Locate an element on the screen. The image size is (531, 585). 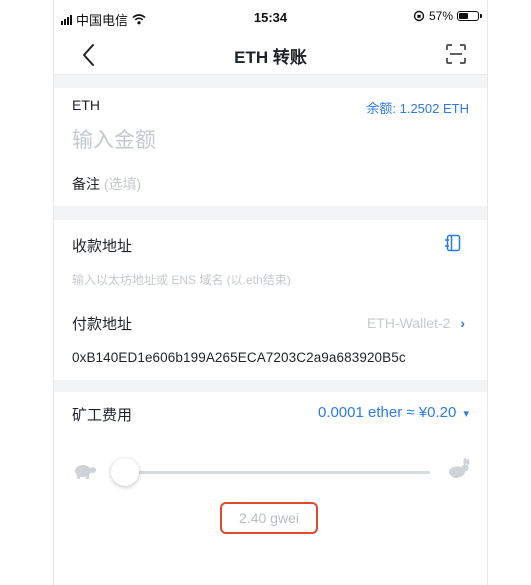
token-label: ETH is located at coordinates (86, 105).